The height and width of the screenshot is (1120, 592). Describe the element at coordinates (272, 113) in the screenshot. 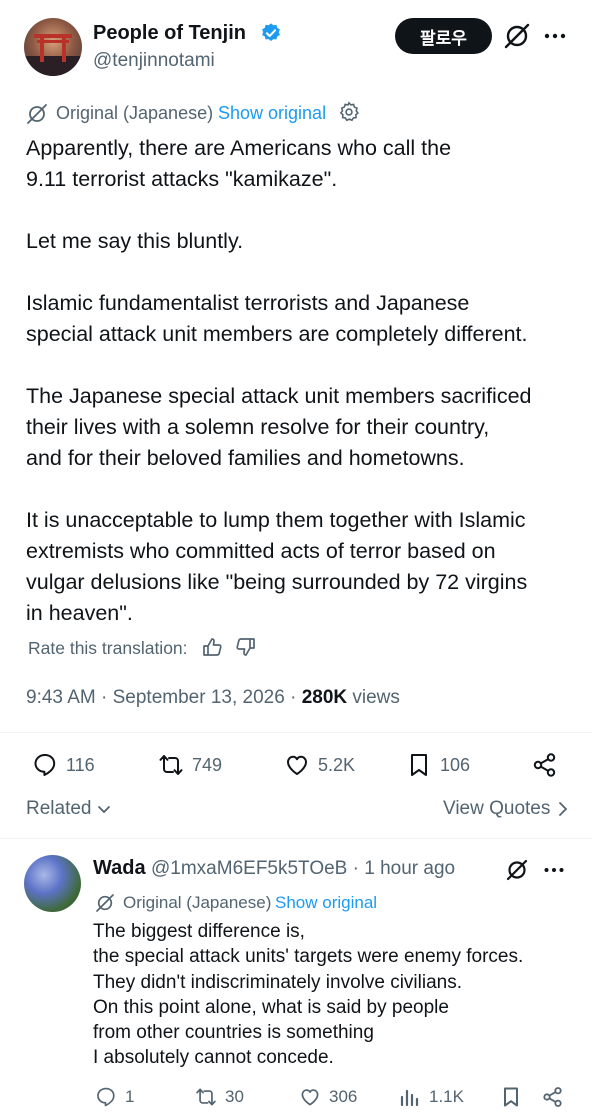

I see `show-original-link: Show original` at that location.